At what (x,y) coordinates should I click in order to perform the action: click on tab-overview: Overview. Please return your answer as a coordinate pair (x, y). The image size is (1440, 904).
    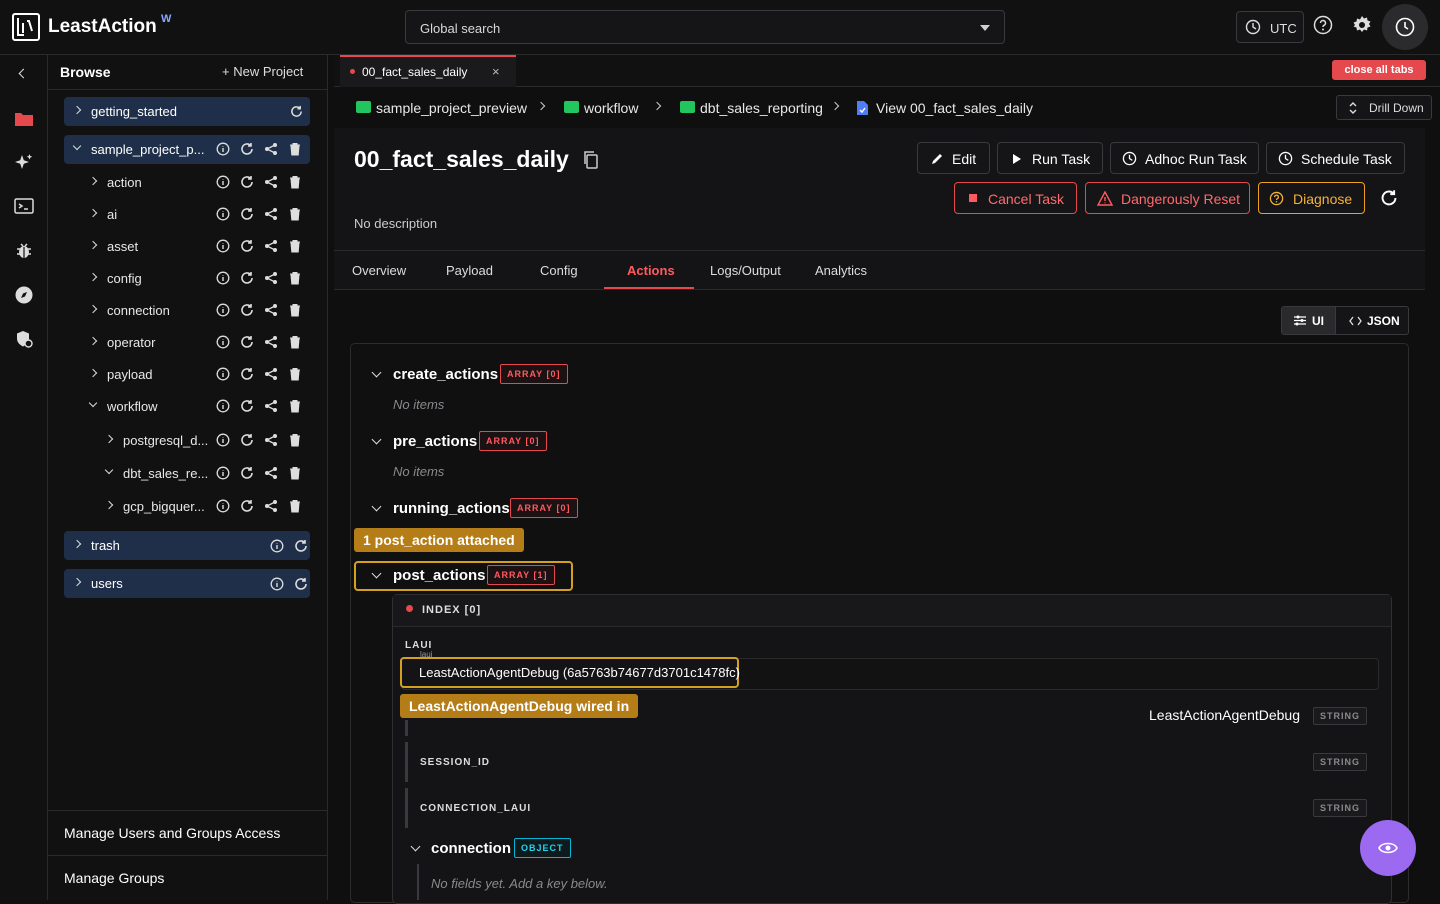
    Looking at the image, I should click on (379, 270).